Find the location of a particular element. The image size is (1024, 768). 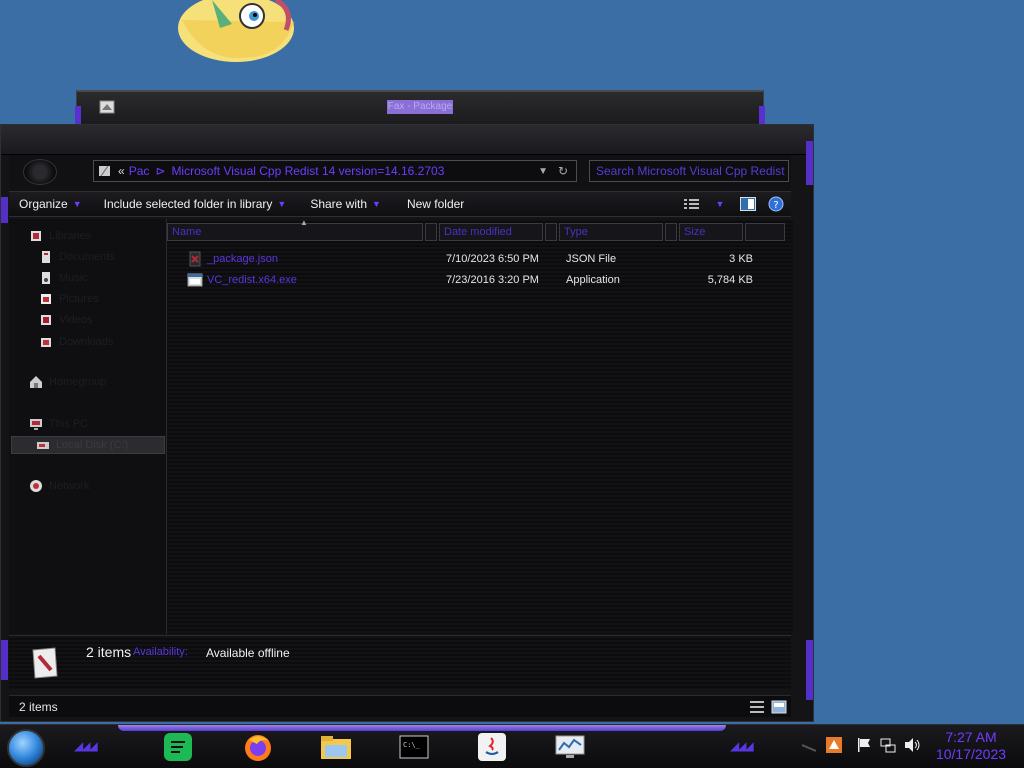

show-hidden-icons-button is located at coordinates (809, 746).